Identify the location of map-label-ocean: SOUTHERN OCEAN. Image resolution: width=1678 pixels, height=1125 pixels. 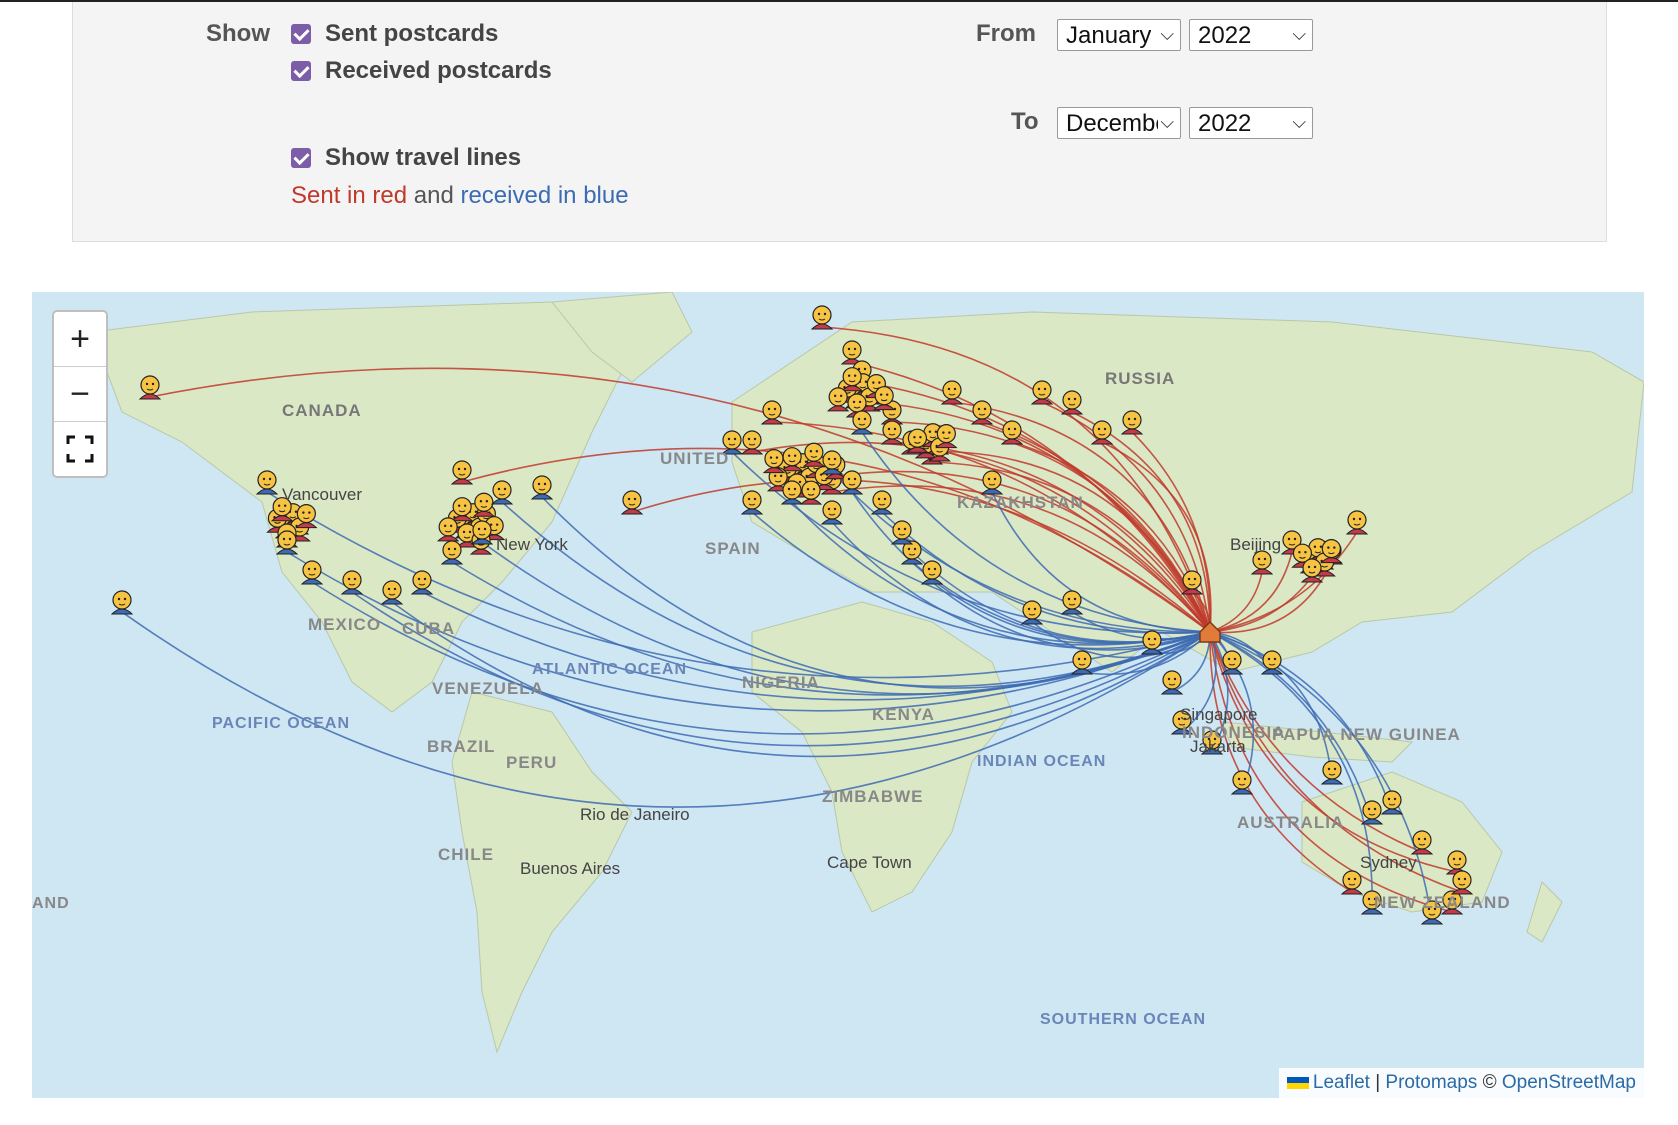
(1123, 1019).